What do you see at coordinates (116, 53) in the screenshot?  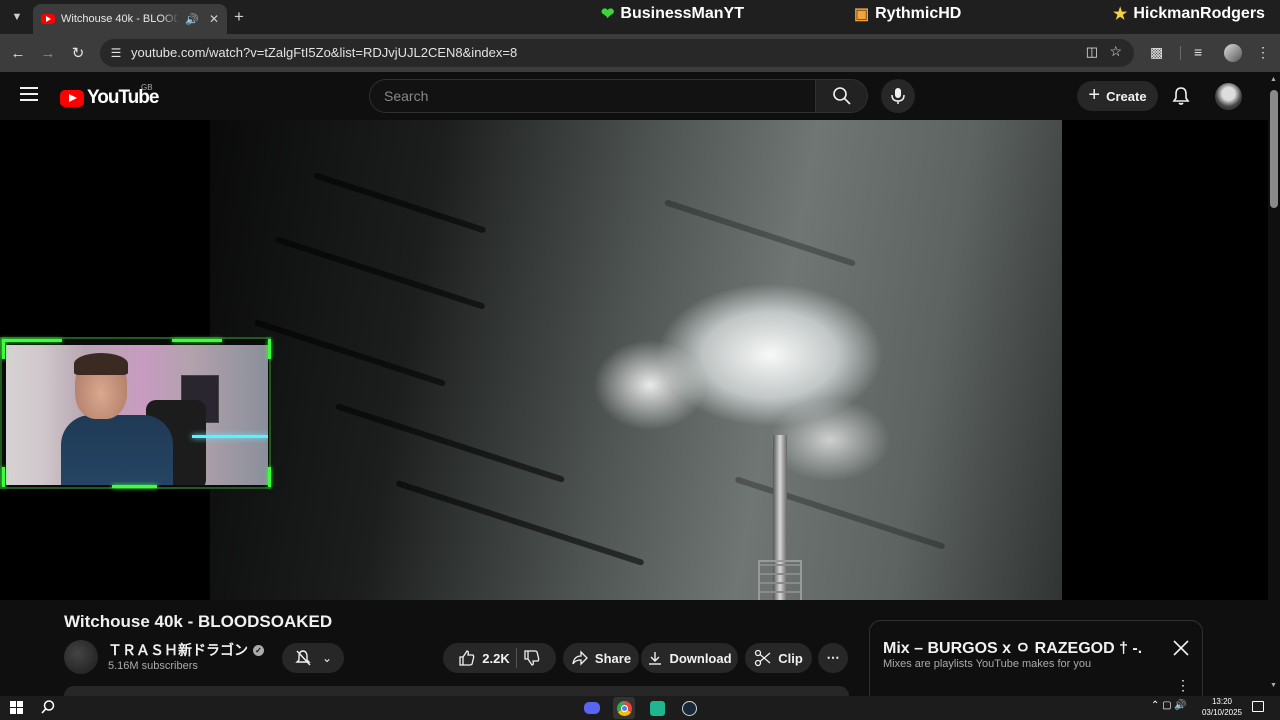 I see `site-info-icon: ☰` at bounding box center [116, 53].